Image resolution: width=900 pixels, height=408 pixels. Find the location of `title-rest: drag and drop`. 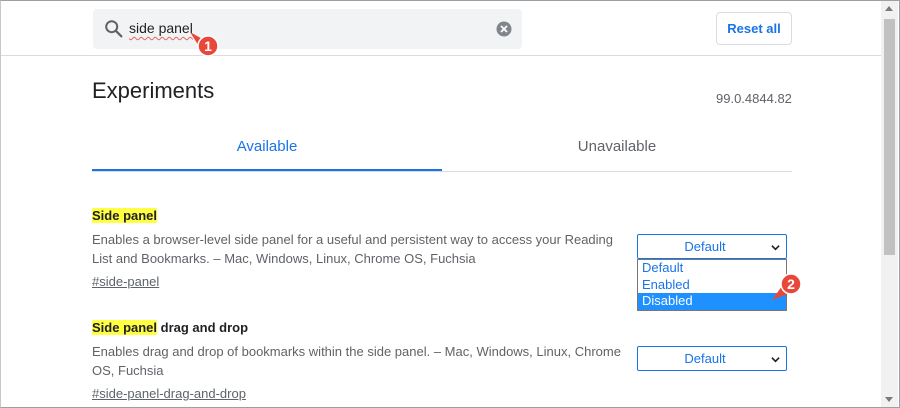

title-rest: drag and drop is located at coordinates (203, 327).